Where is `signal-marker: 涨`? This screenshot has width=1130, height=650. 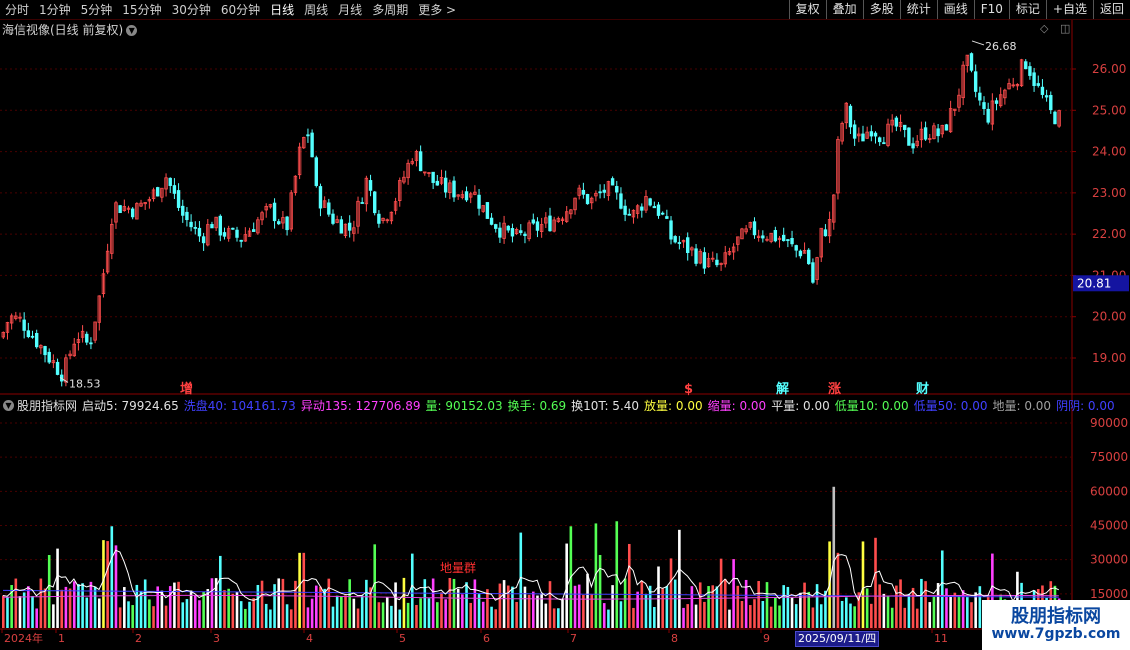 signal-marker: 涨 is located at coordinates (834, 389).